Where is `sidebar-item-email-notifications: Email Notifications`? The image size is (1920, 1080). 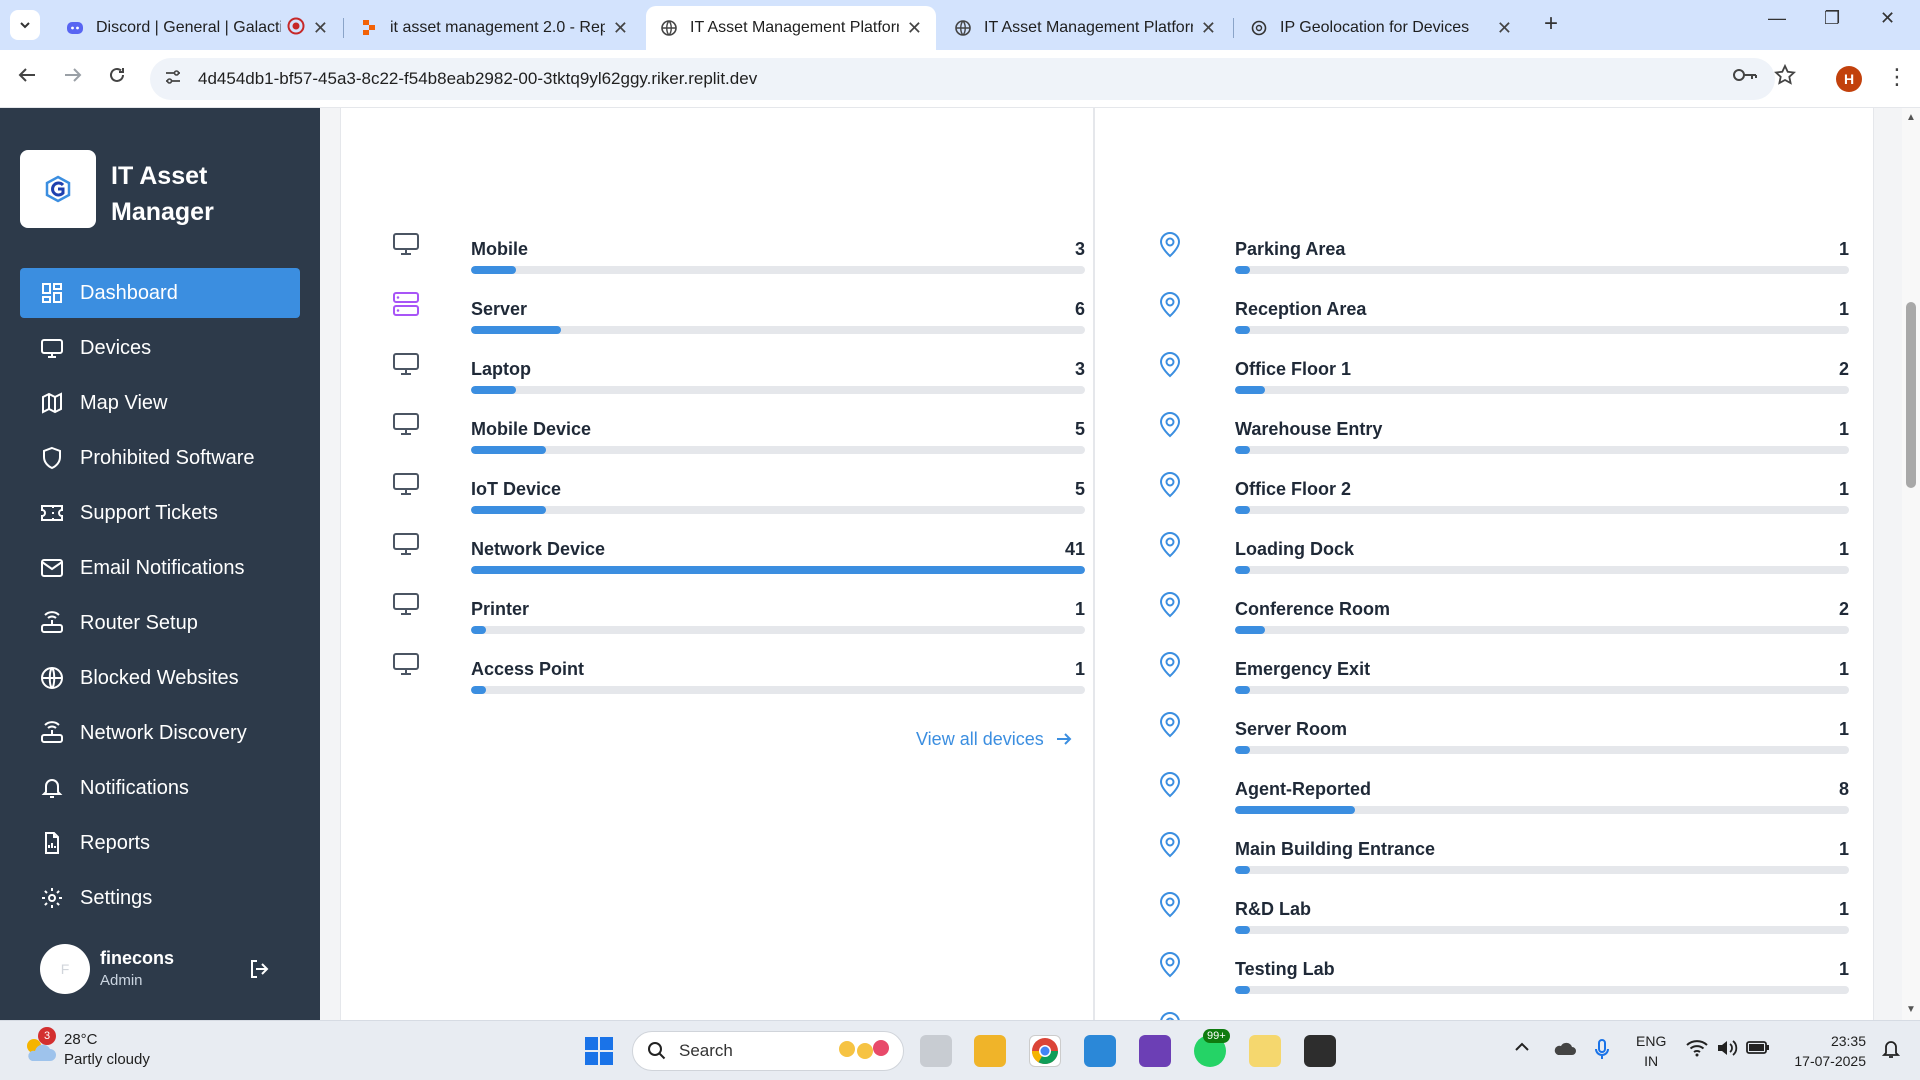 sidebar-item-email-notifications: Email Notifications is located at coordinates (160, 568).